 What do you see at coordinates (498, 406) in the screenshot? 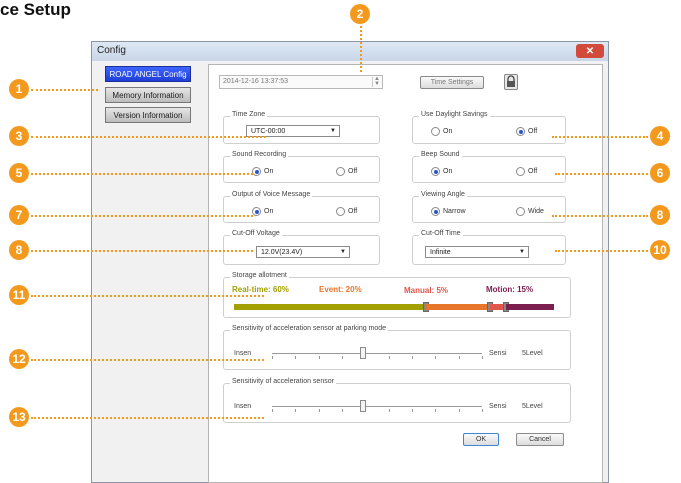
I see `accel-sensor-max-label: Sensi` at bounding box center [498, 406].